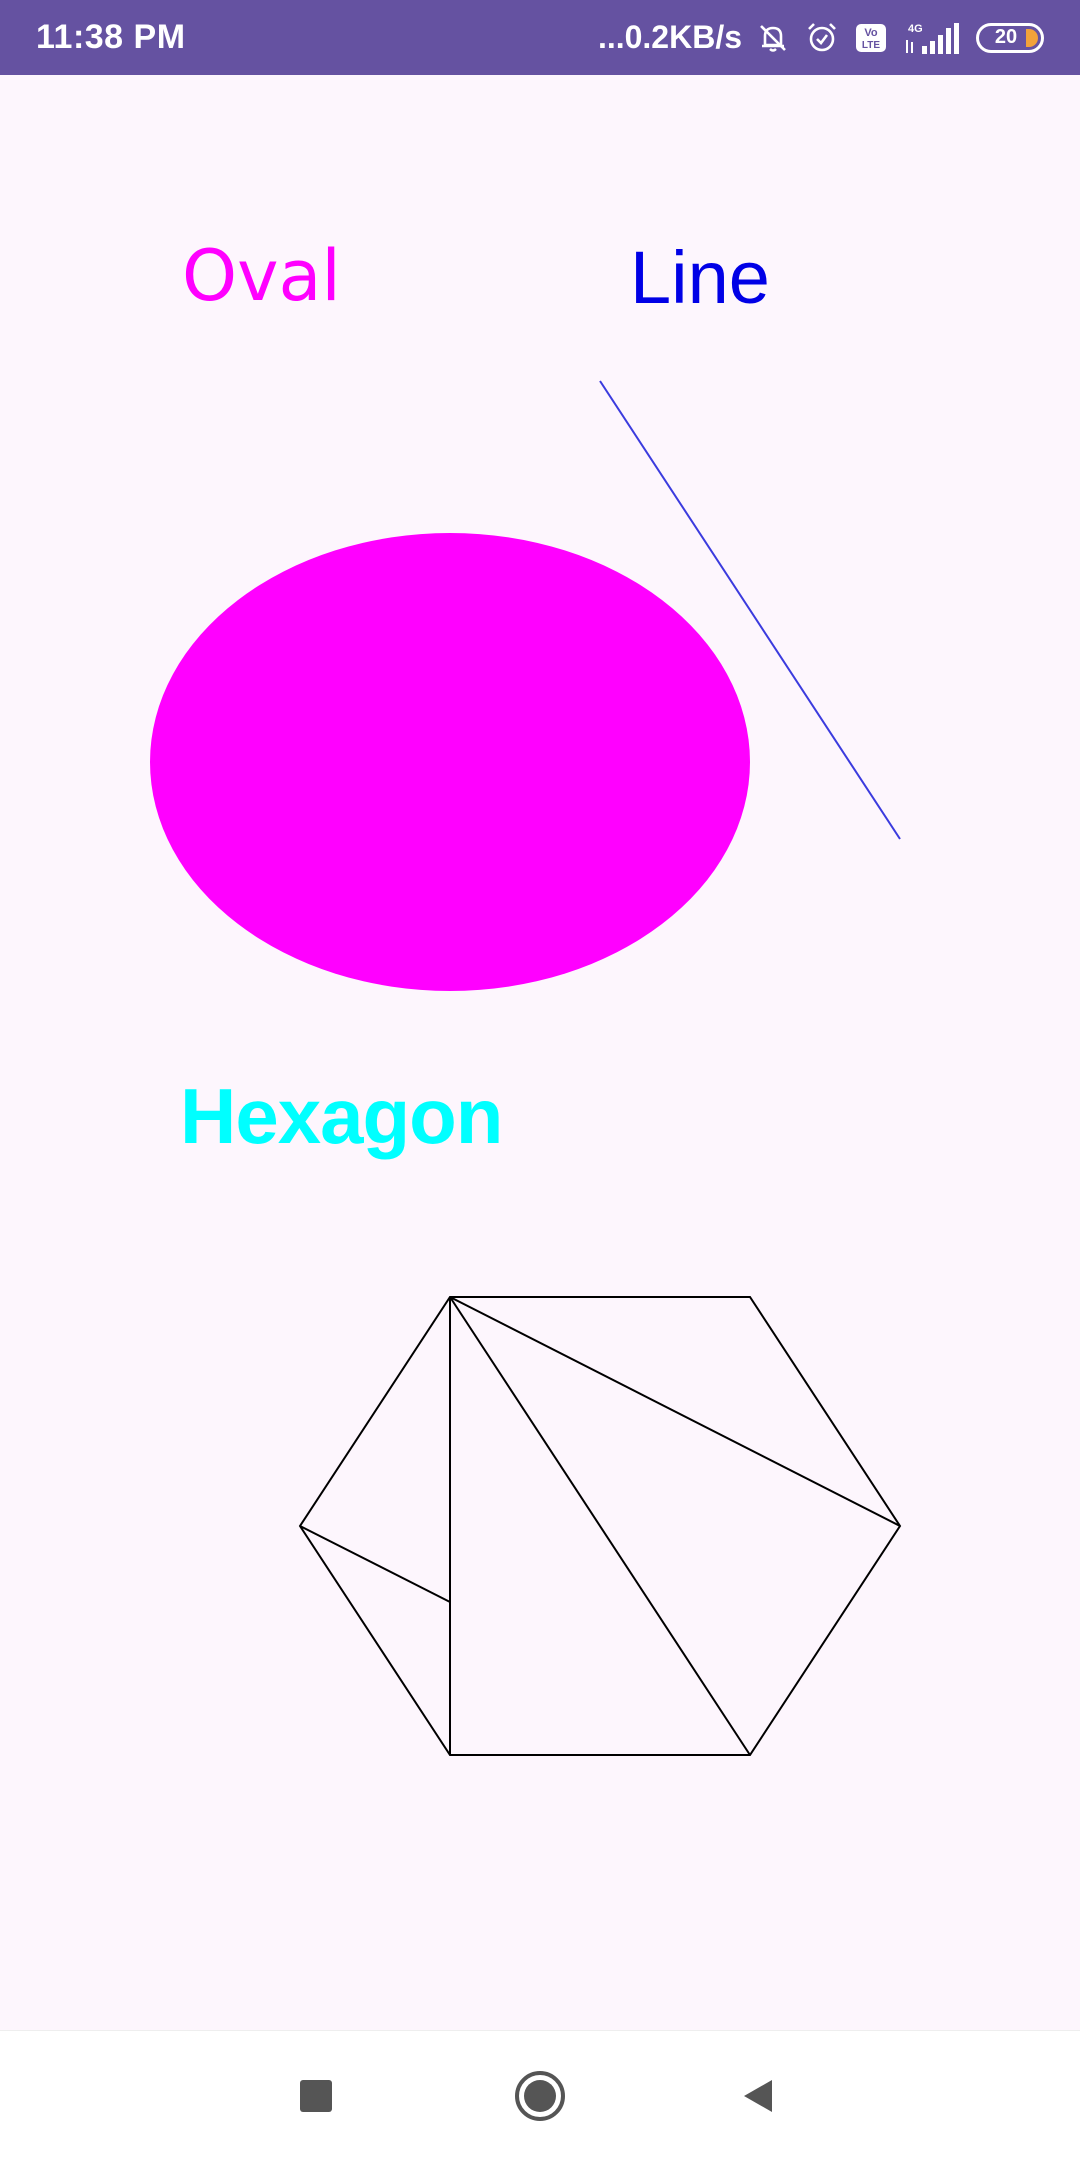 This screenshot has height=2161, width=1080. Describe the element at coordinates (871, 45) in the screenshot. I see `svg-text: LTE` at that location.